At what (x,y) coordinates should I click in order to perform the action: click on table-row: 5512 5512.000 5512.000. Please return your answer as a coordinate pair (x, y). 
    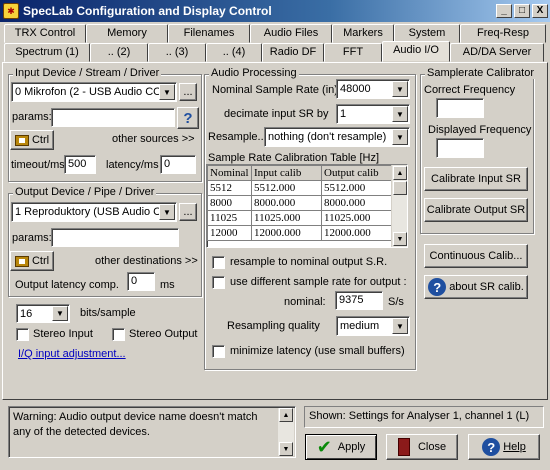
    Looking at the image, I should click on (300, 188).